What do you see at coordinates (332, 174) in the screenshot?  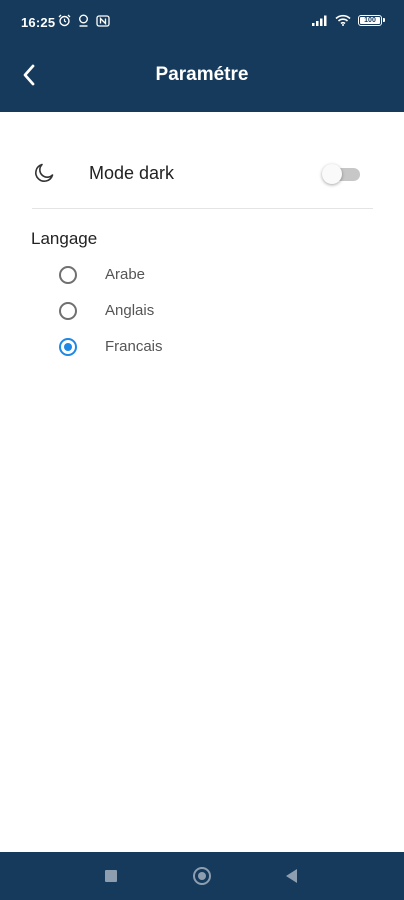 I see `toggle-thumb` at bounding box center [332, 174].